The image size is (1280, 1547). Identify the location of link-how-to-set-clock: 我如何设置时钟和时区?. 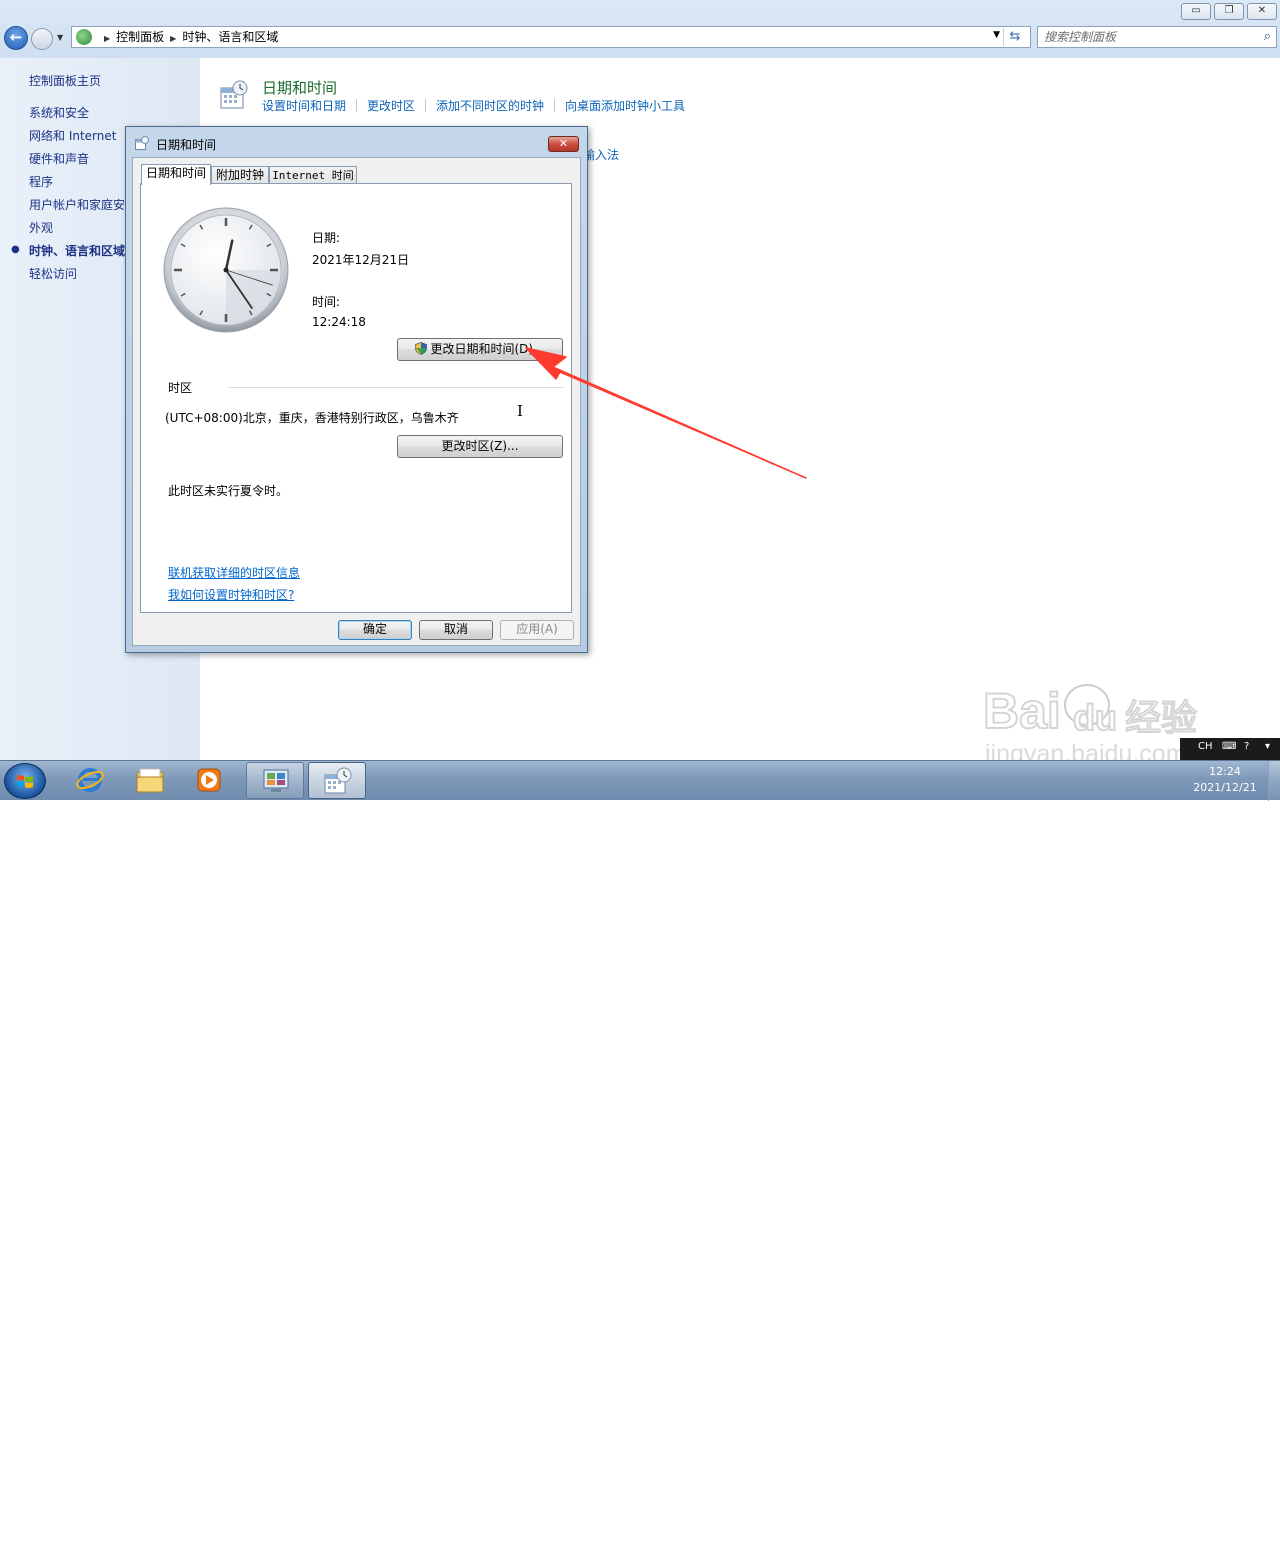
(231, 594).